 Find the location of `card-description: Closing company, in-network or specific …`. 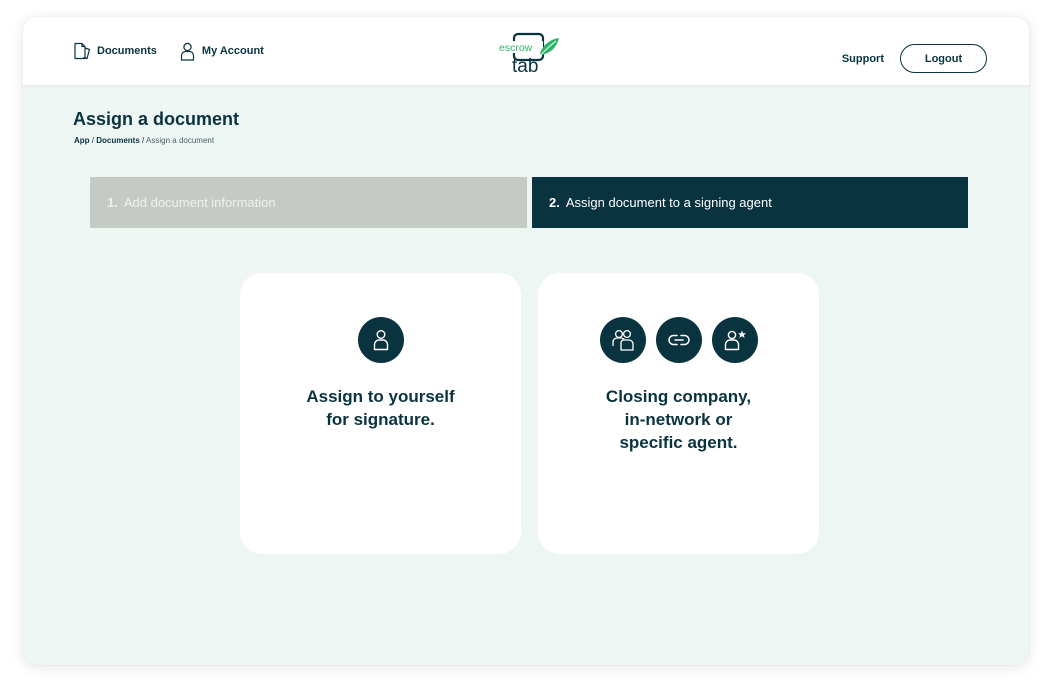

card-description: Closing company, in-network or specific … is located at coordinates (678, 419).